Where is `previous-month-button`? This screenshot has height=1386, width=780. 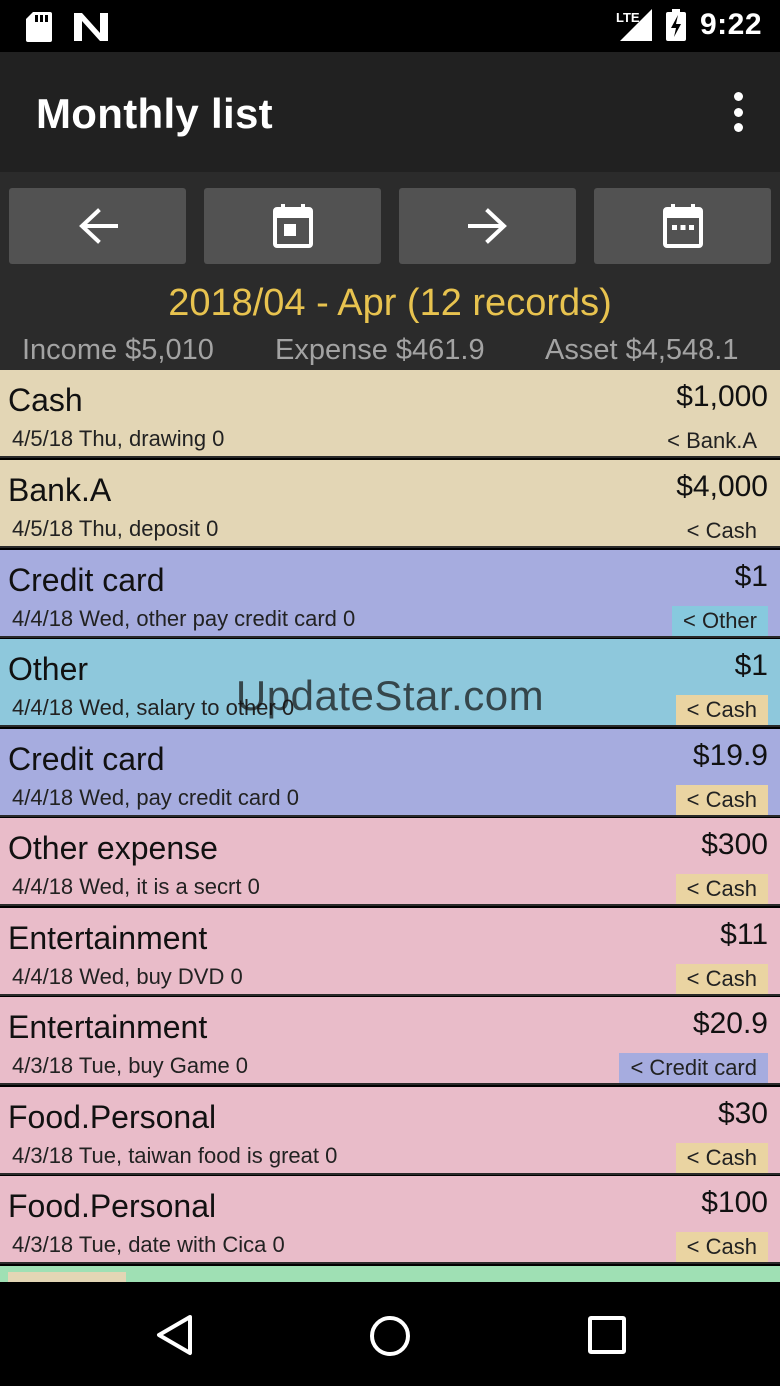 previous-month-button is located at coordinates (97, 226).